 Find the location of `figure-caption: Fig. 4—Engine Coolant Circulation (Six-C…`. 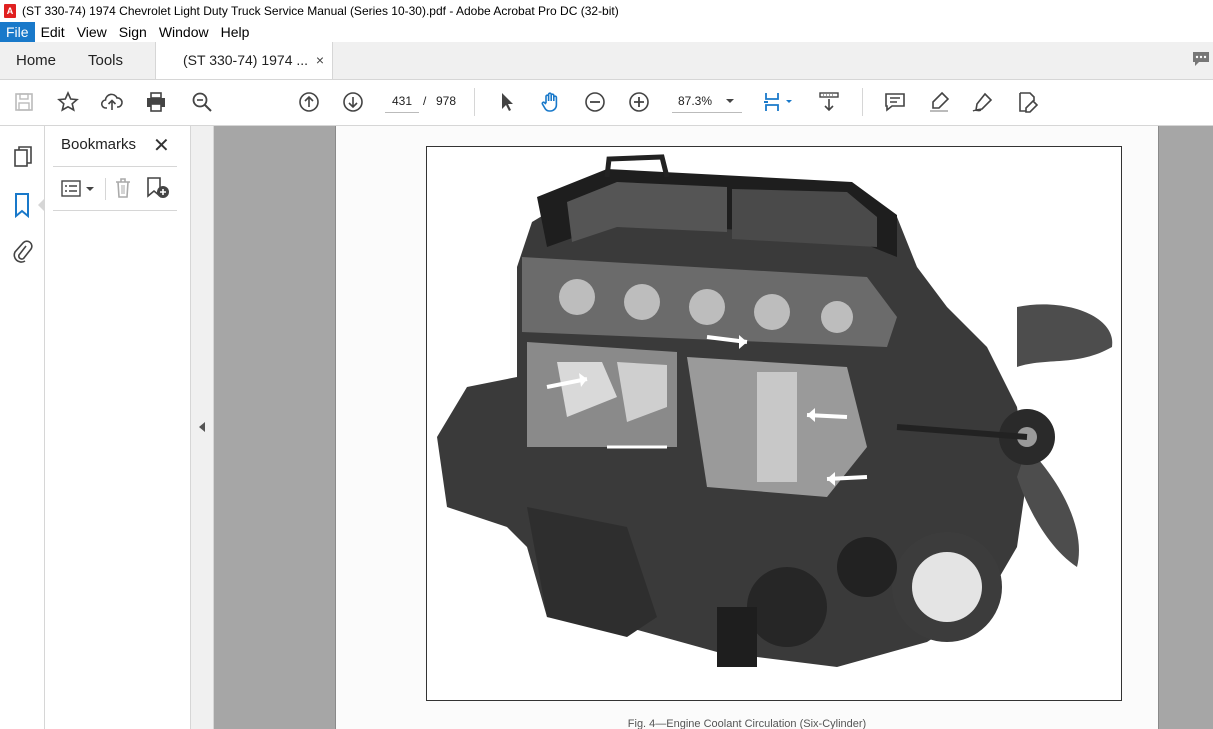

figure-caption: Fig. 4—Engine Coolant Circulation (Six-C… is located at coordinates (747, 723).